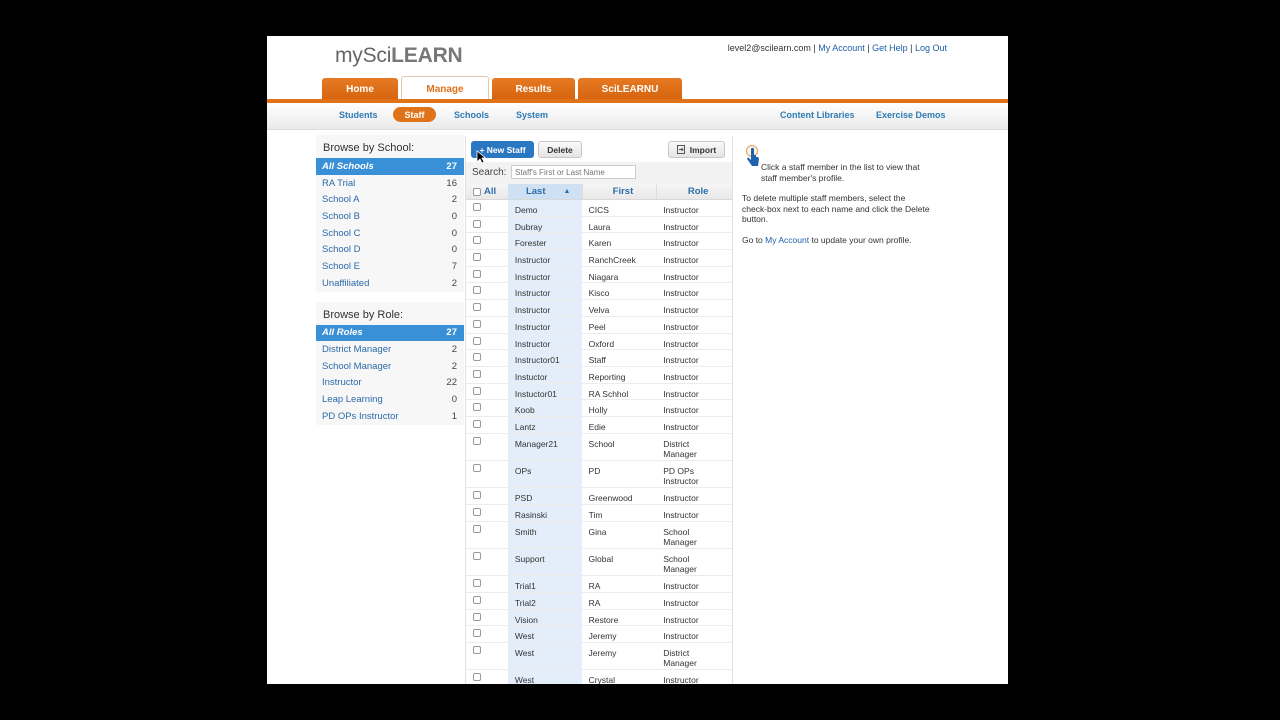  What do you see at coordinates (477, 191) in the screenshot?
I see `select-all-checkbox` at bounding box center [477, 191].